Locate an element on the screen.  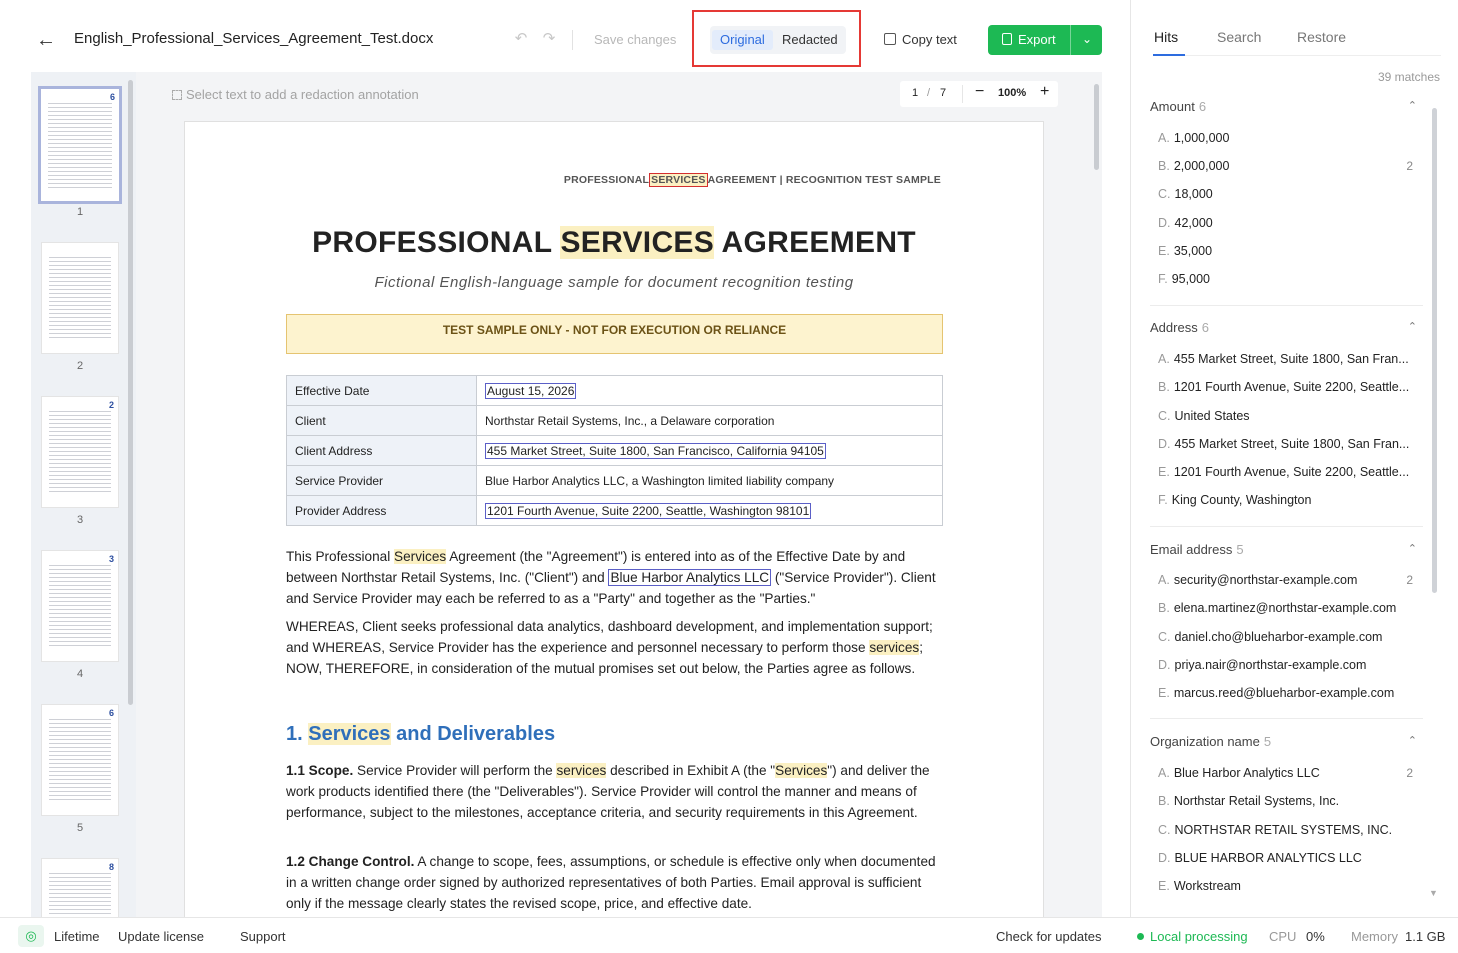
list-item: E. marcus.reed@blueharbor-example.com is located at coordinates (1289, 693).